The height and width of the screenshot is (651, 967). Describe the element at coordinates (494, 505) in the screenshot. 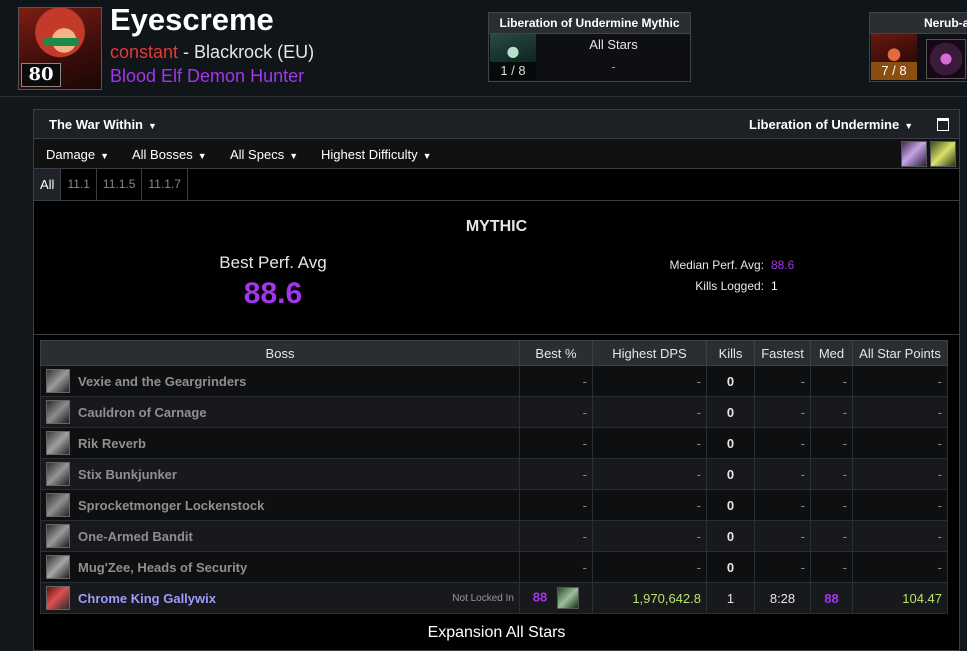

I see `table-row: Sprocketmonger Lockenstock - - 0 - - -` at that location.